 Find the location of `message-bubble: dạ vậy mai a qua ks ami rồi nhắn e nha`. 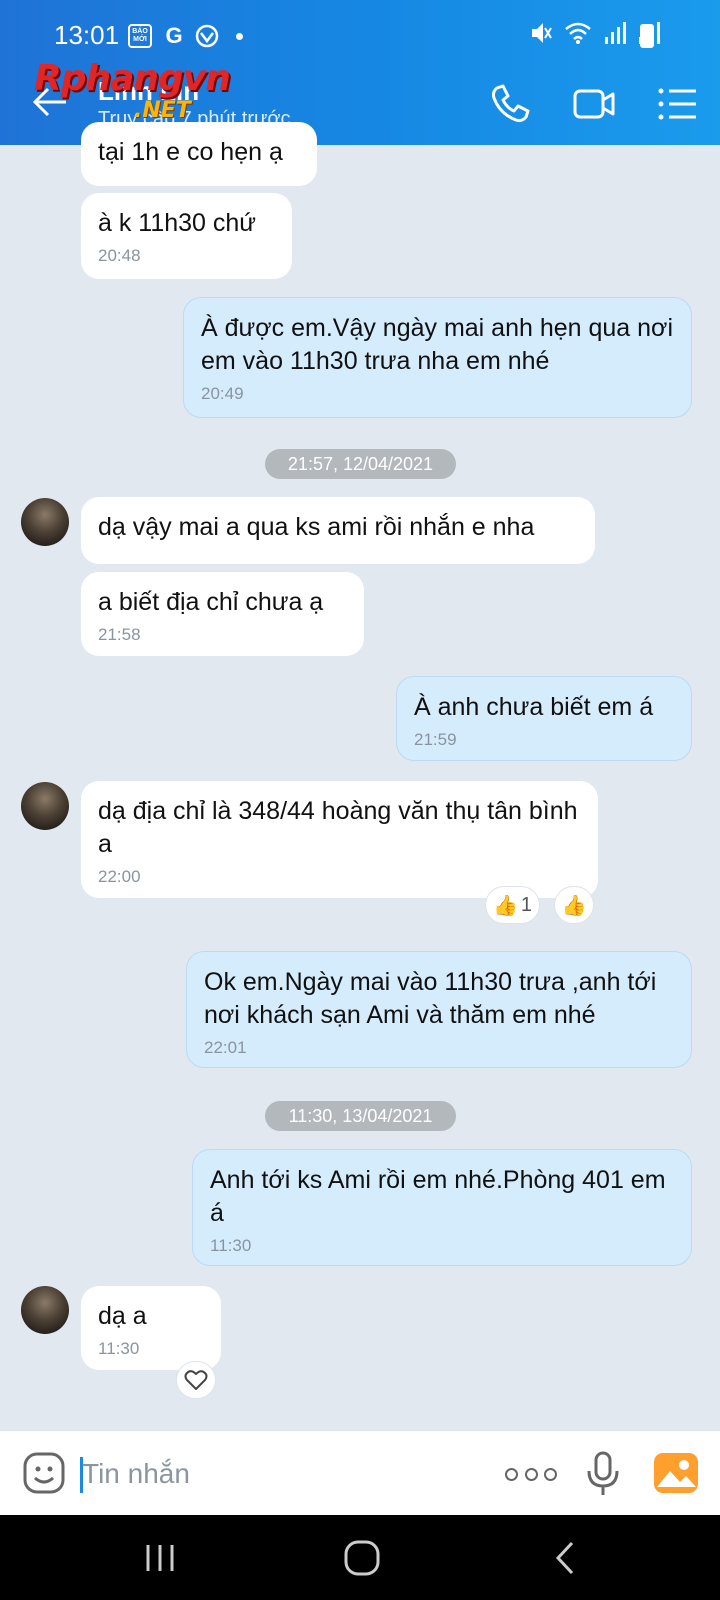

message-bubble: dạ vậy mai a qua ks ami rồi nhắn e nha is located at coordinates (338, 530).